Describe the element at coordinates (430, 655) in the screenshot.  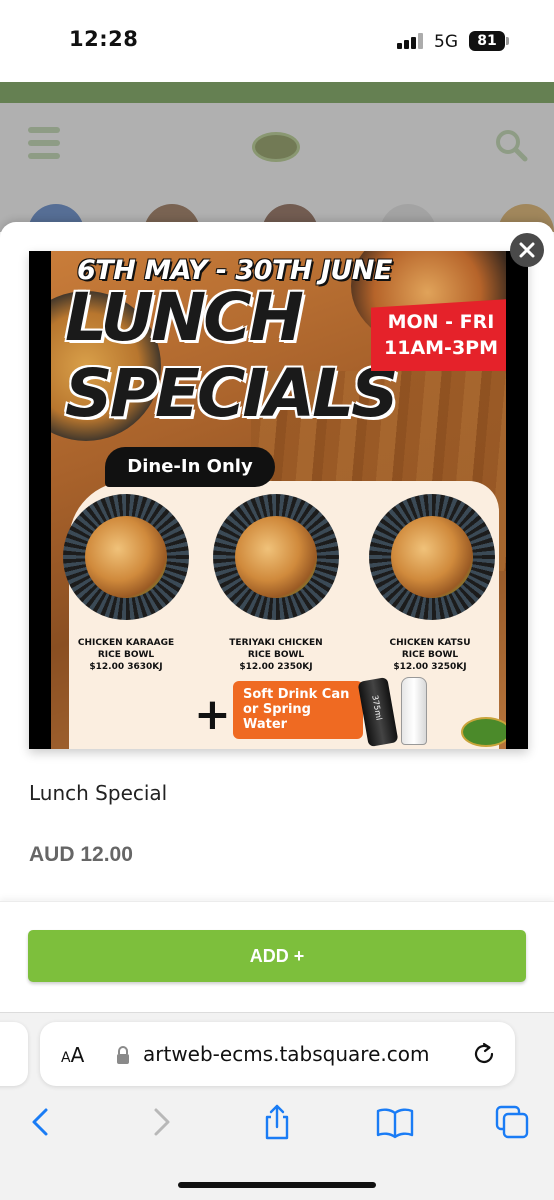
I see `dish-label: CHICKEN KATSU RICE BOWL $12.00 3250KJ` at that location.